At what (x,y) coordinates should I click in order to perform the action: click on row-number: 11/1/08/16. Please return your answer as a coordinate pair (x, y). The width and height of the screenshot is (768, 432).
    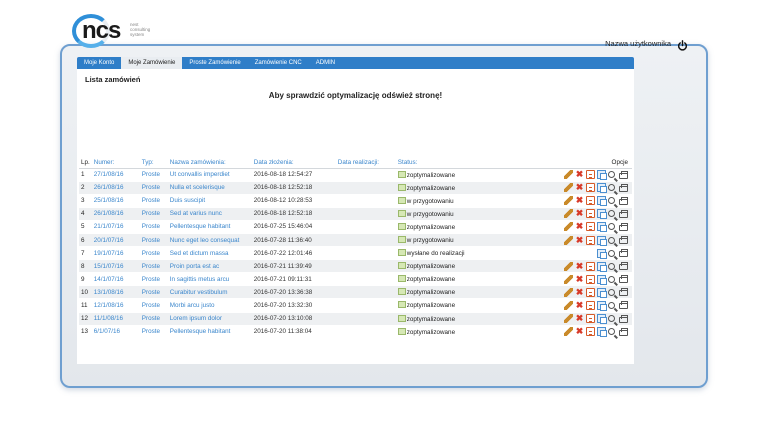
    Looking at the image, I should click on (115, 319).